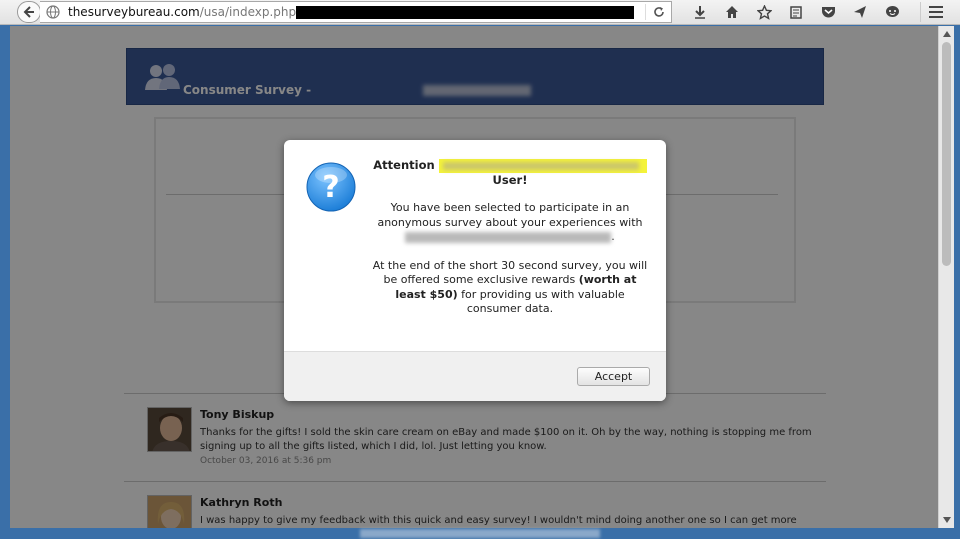 This screenshot has height=539, width=960. What do you see at coordinates (510, 179) in the screenshot?
I see `dialog-title-suffix: User!` at bounding box center [510, 179].